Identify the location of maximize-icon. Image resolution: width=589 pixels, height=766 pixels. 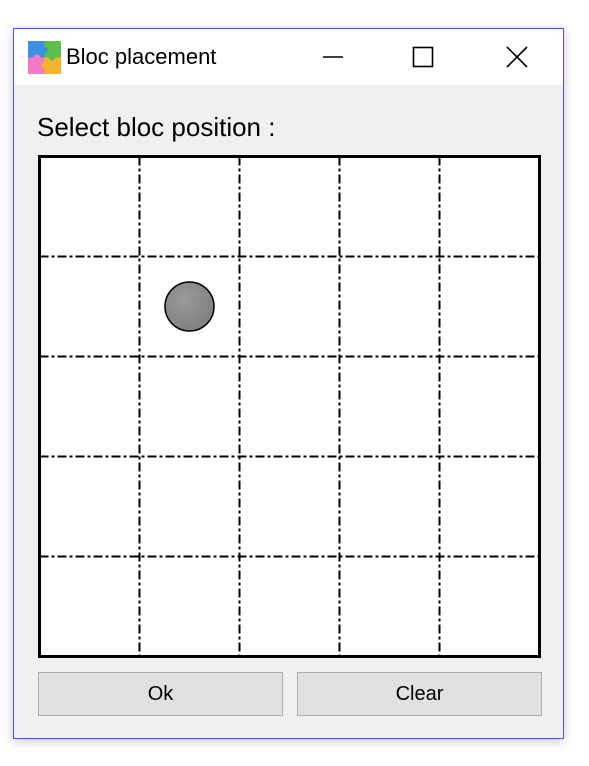
(423, 57).